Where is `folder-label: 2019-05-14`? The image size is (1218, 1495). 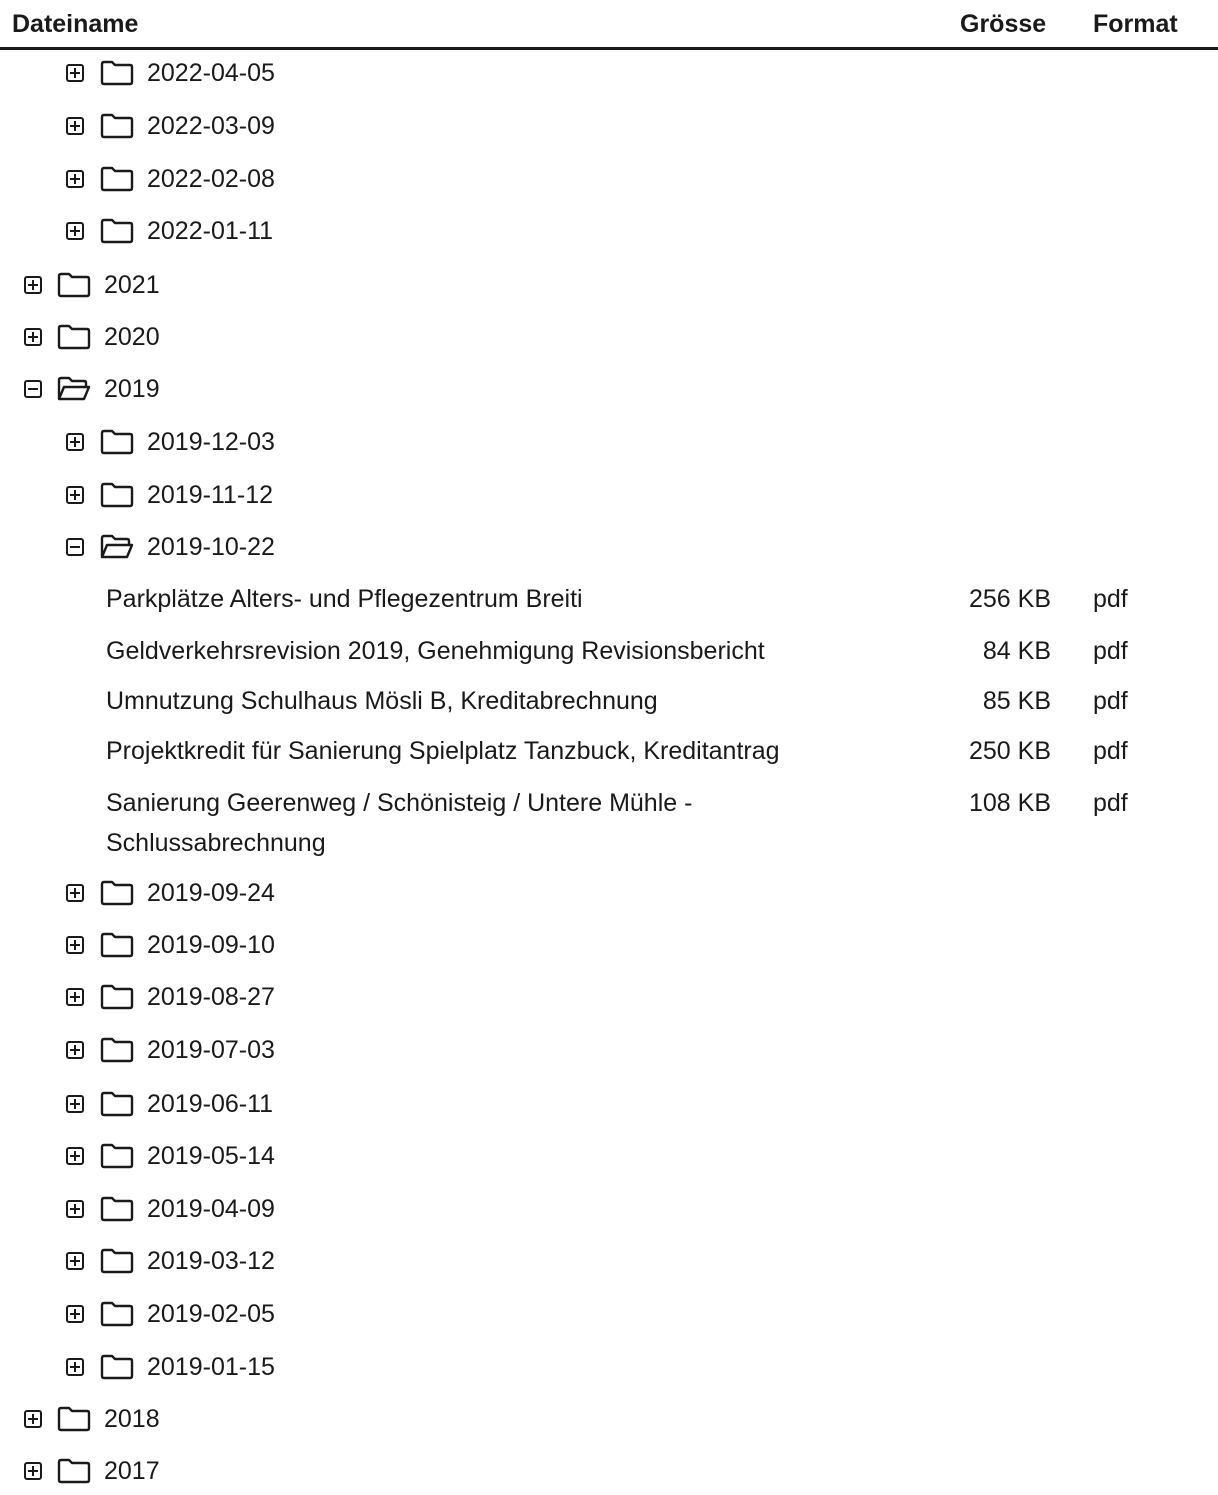 folder-label: 2019-05-14 is located at coordinates (211, 1156).